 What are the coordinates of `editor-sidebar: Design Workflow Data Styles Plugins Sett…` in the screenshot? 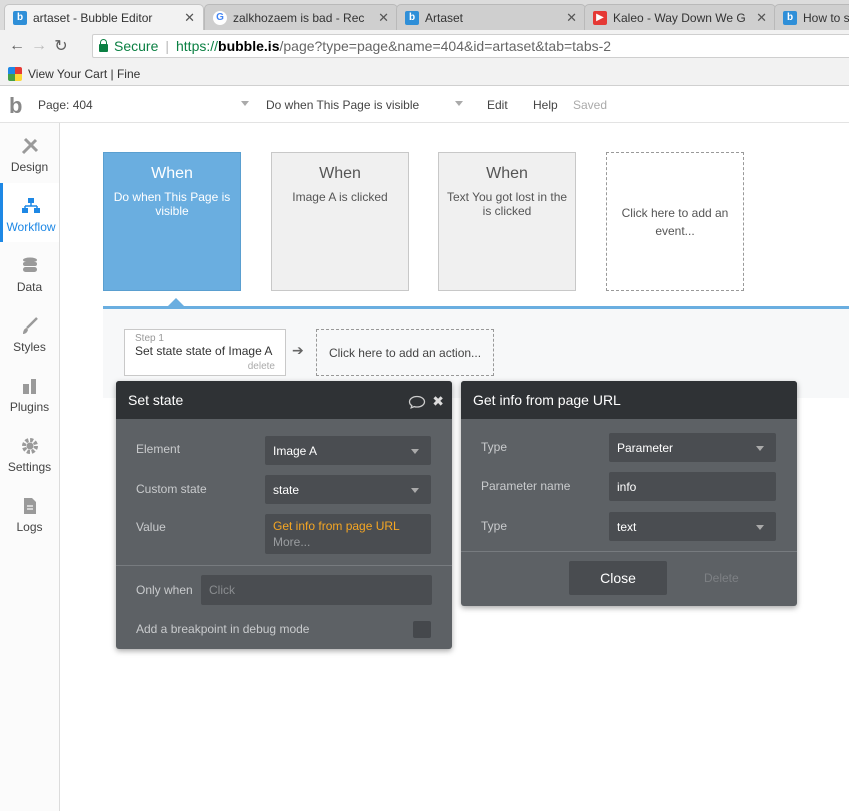 It's located at (30, 467).